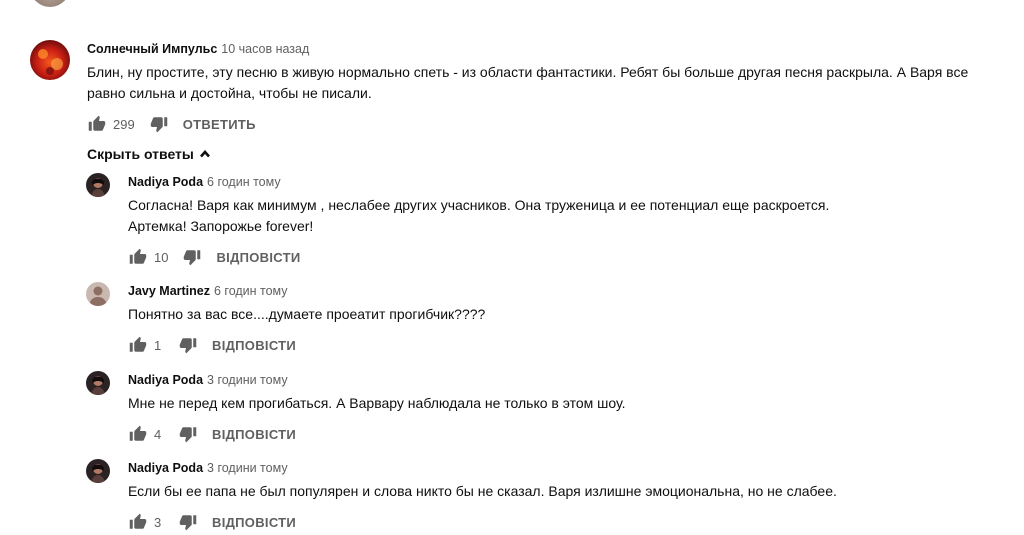 This screenshot has width=1024, height=535. What do you see at coordinates (265, 49) in the screenshot?
I see `comment-timestamp: 10 часов назад` at bounding box center [265, 49].